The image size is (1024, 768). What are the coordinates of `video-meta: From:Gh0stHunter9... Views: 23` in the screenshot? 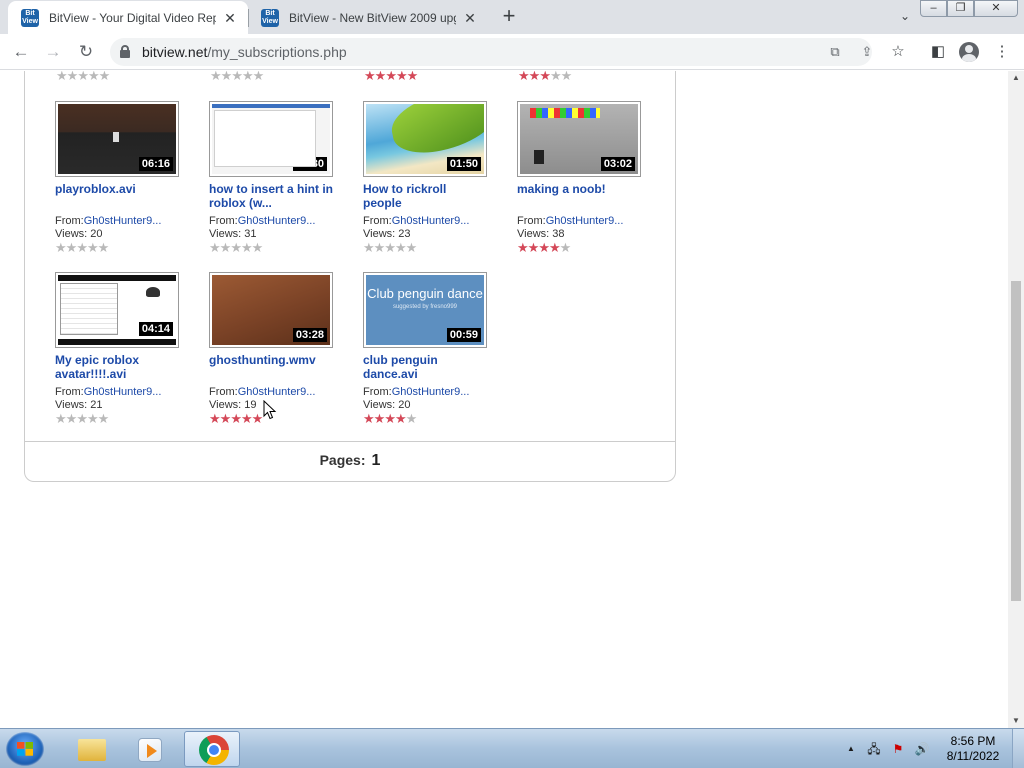 It's located at (433, 228).